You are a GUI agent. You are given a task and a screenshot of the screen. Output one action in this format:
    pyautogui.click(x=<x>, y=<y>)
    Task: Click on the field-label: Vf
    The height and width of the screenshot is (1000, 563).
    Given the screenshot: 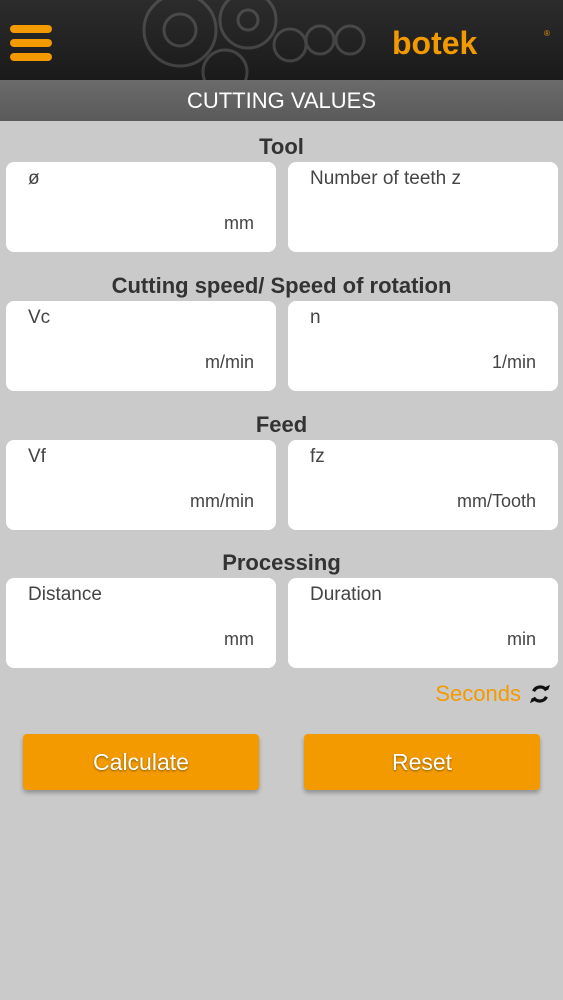 What is the action you would take?
    pyautogui.click(x=37, y=456)
    